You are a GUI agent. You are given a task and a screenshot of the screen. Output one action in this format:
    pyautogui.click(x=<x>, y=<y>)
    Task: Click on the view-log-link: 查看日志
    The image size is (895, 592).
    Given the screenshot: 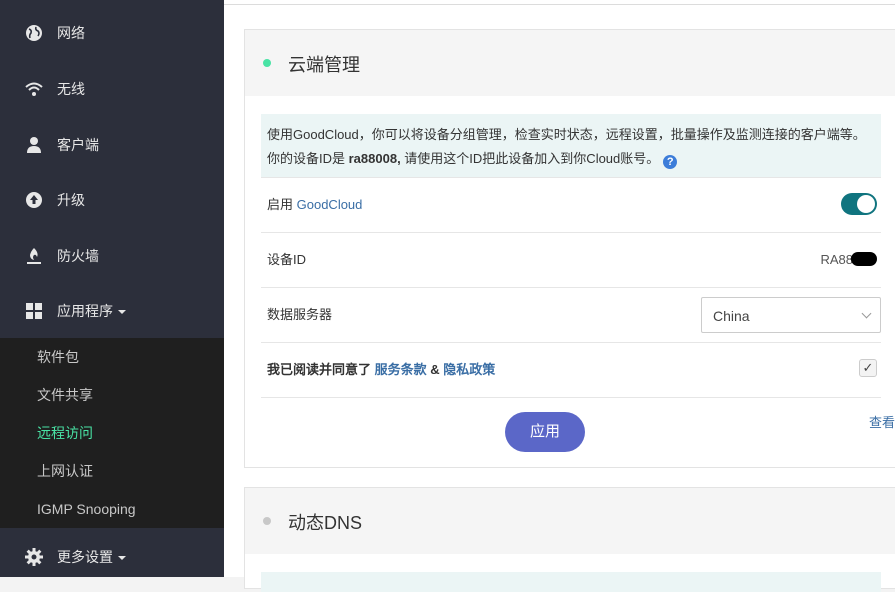 What is the action you would take?
    pyautogui.click(x=882, y=421)
    